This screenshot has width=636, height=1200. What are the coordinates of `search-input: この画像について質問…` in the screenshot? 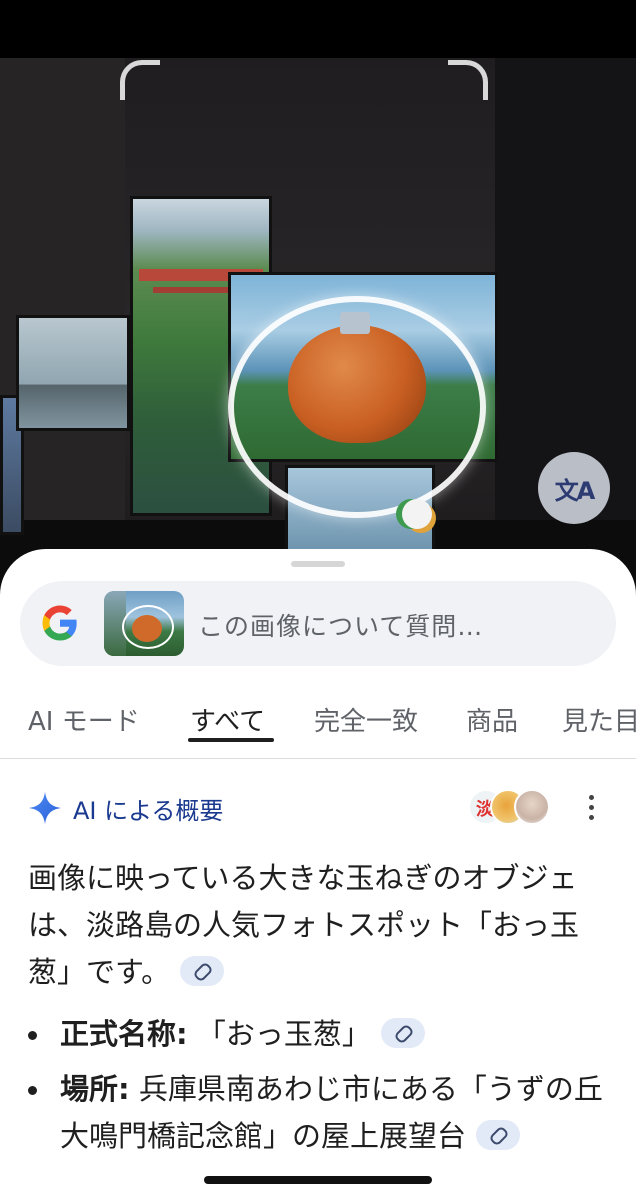 It's located at (340, 625).